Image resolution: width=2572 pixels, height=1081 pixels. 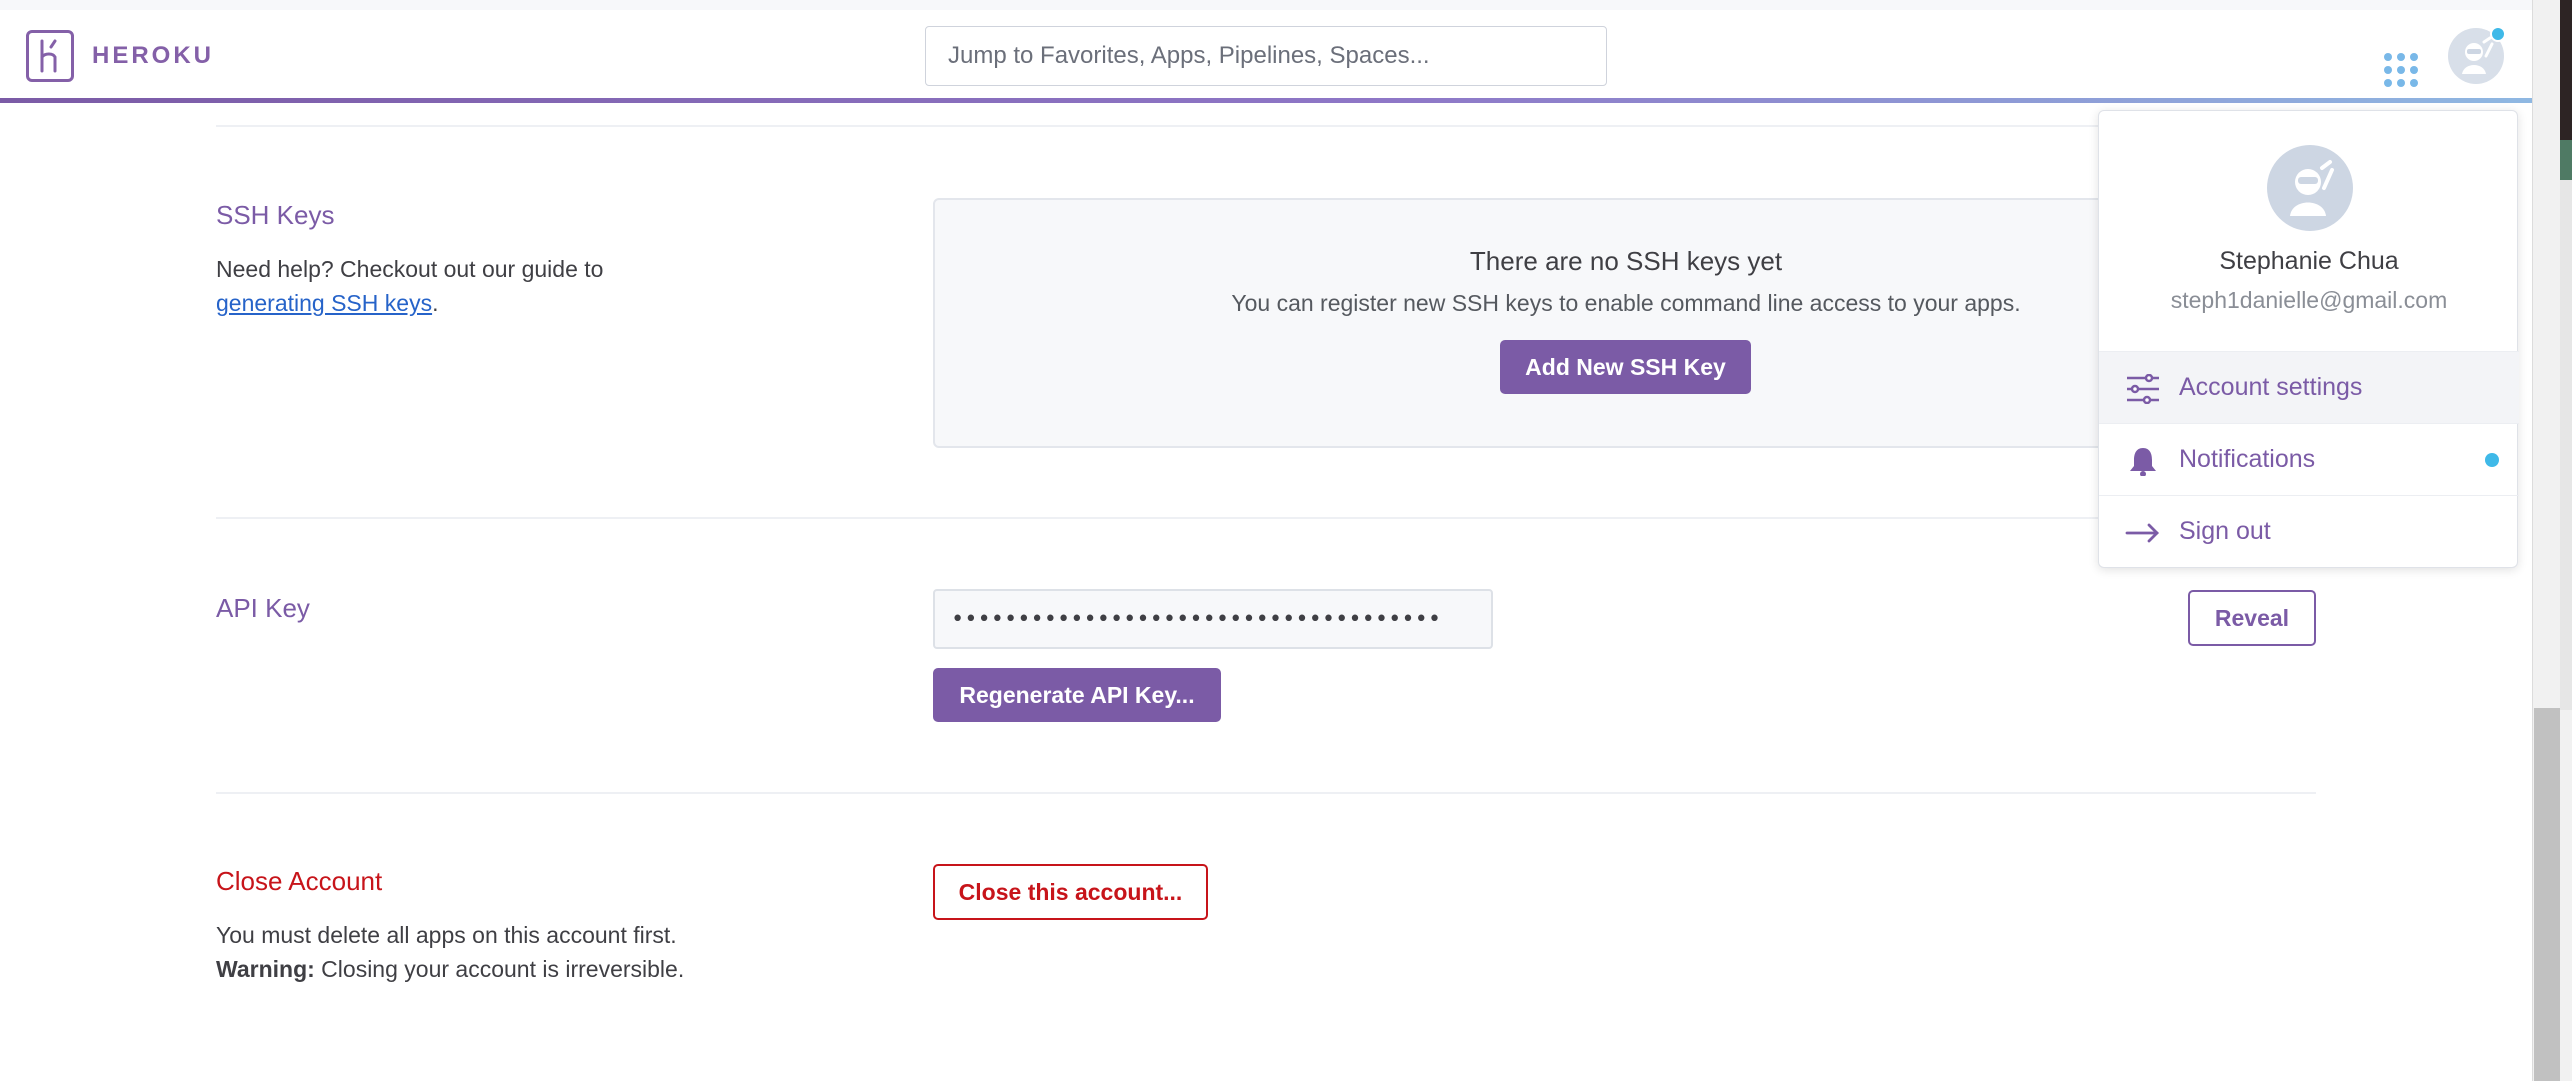 What do you see at coordinates (324, 303) in the screenshot?
I see `generating-ssh-keys-link: generating SSH keys` at bounding box center [324, 303].